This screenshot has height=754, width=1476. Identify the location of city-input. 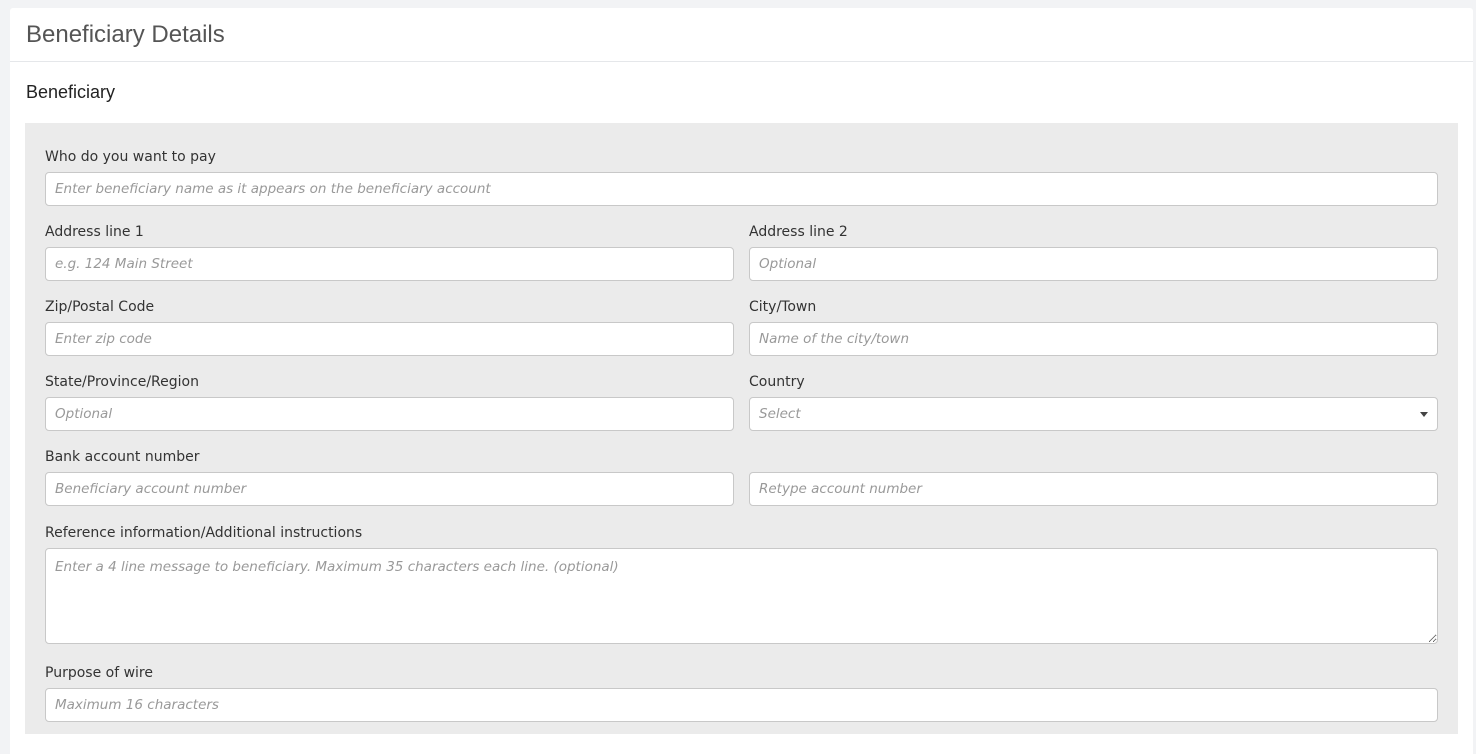
(1093, 339).